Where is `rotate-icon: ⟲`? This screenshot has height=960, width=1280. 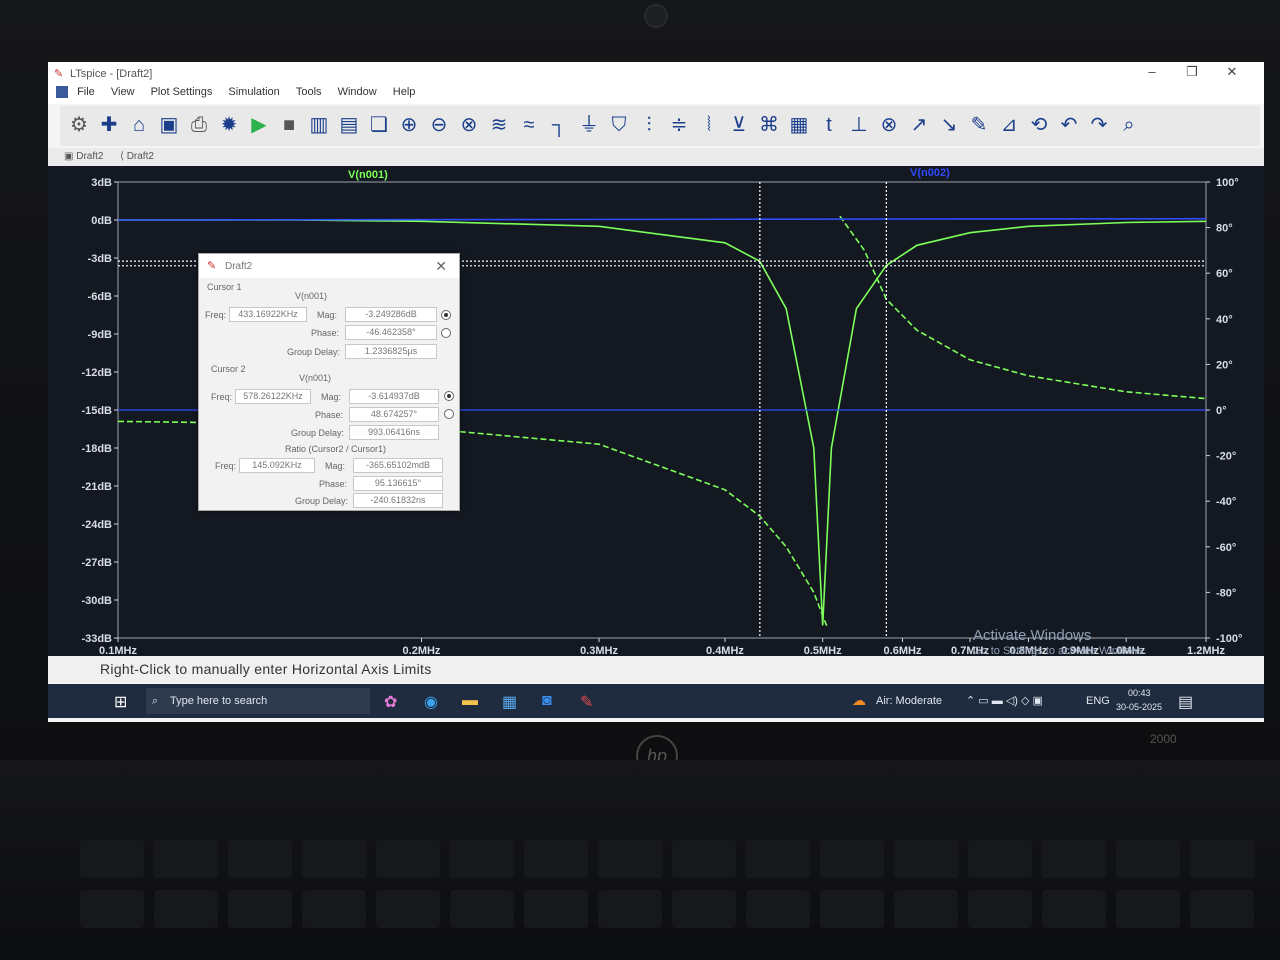 rotate-icon: ⟲ is located at coordinates (1039, 125).